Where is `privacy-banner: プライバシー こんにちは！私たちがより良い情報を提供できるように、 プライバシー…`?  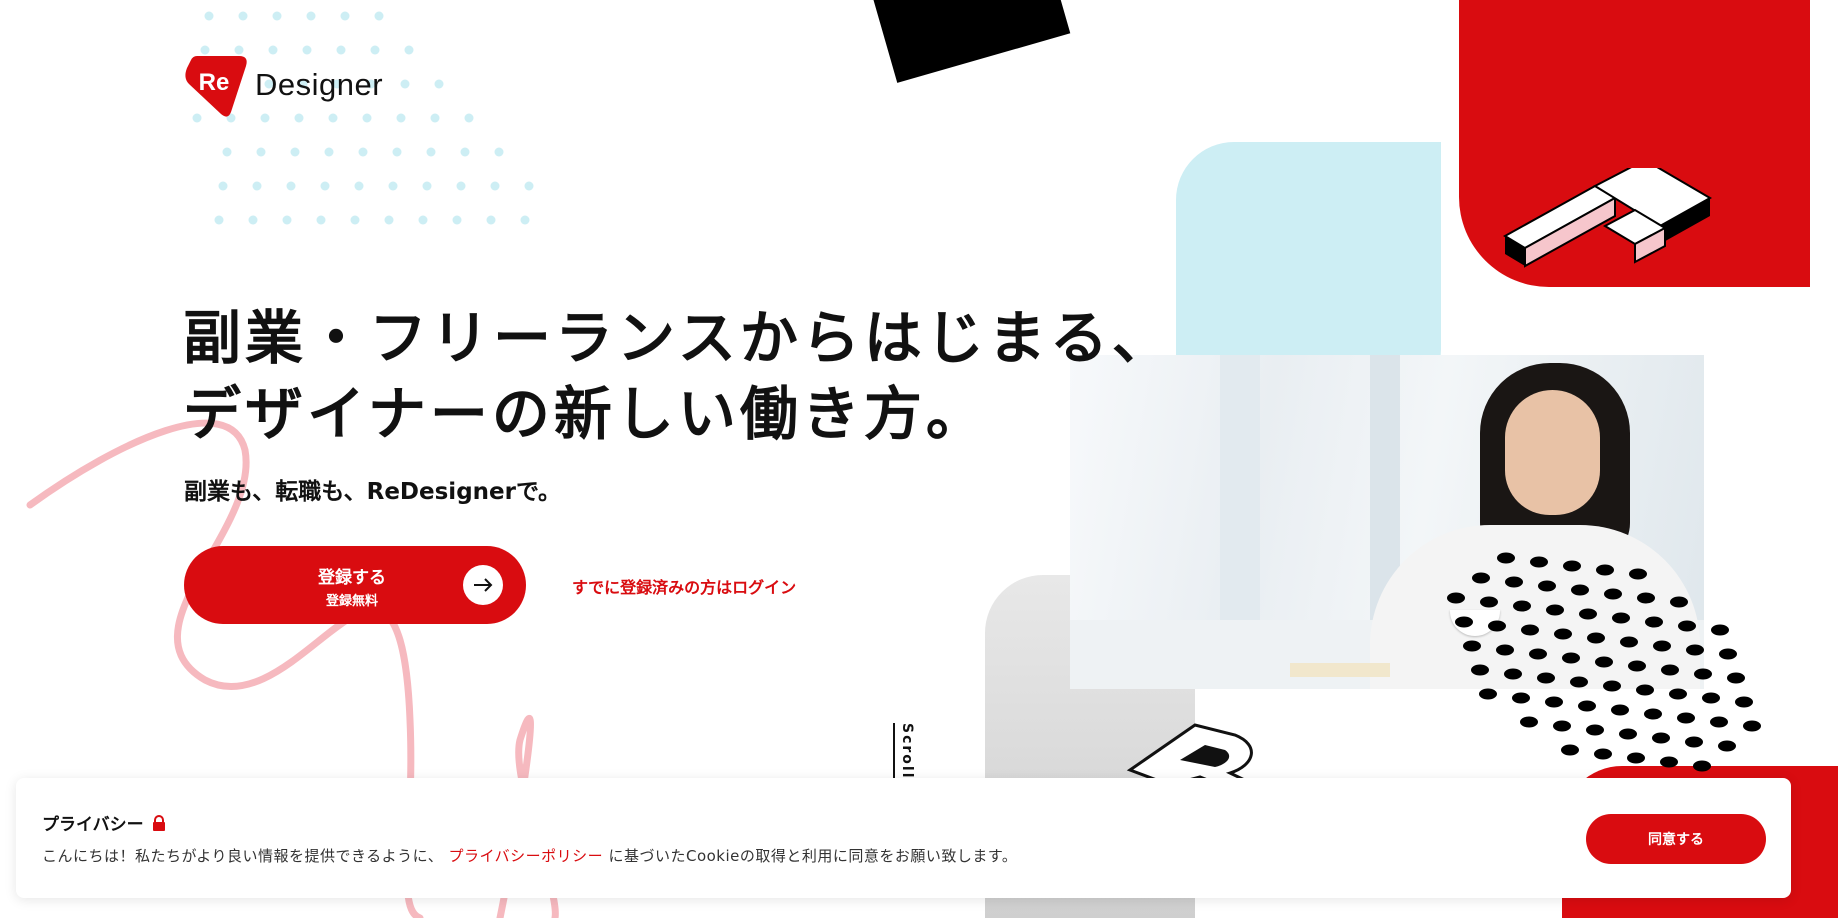 privacy-banner: プライバシー こんにちは！私たちがより良い情報を提供できるように、 プライバシー… is located at coordinates (903, 838).